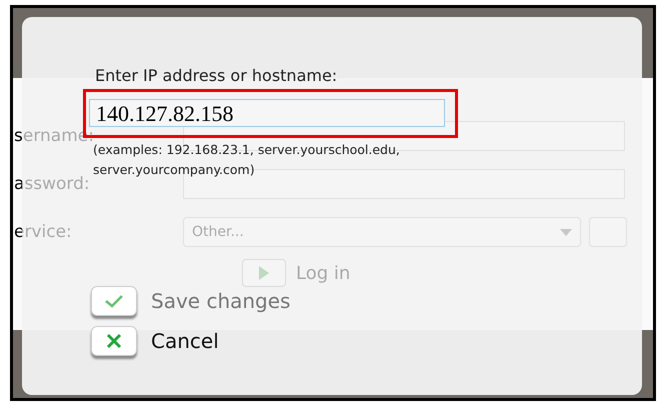 The height and width of the screenshot is (408, 661). Describe the element at coordinates (267, 113) in the screenshot. I see `ip-address-field: 140.127.82.158` at that location.